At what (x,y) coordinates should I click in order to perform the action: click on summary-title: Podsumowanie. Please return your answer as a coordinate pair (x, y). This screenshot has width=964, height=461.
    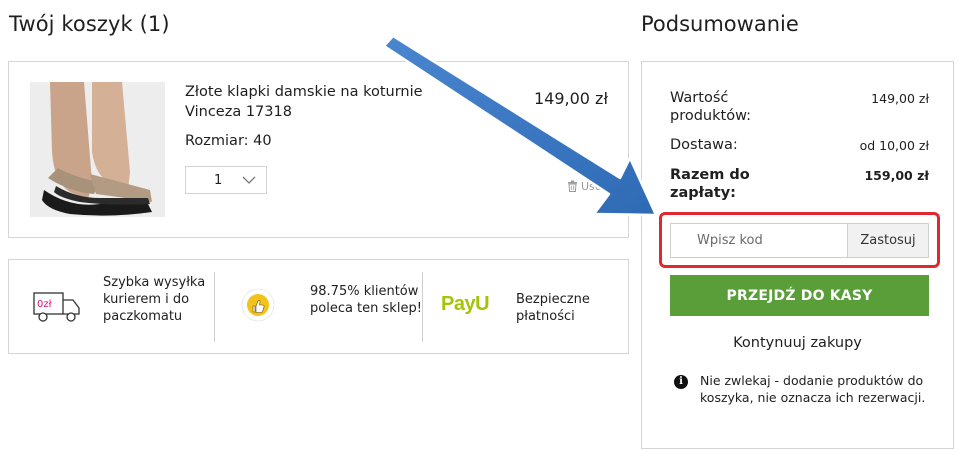
    Looking at the image, I should click on (720, 24).